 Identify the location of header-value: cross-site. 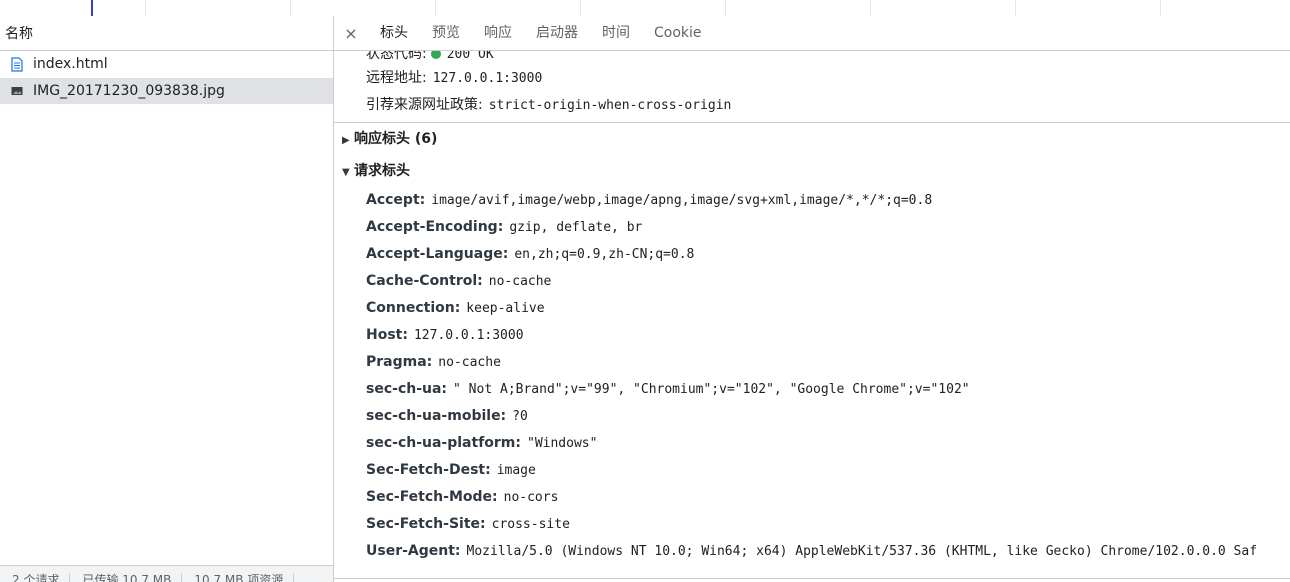
(530, 524).